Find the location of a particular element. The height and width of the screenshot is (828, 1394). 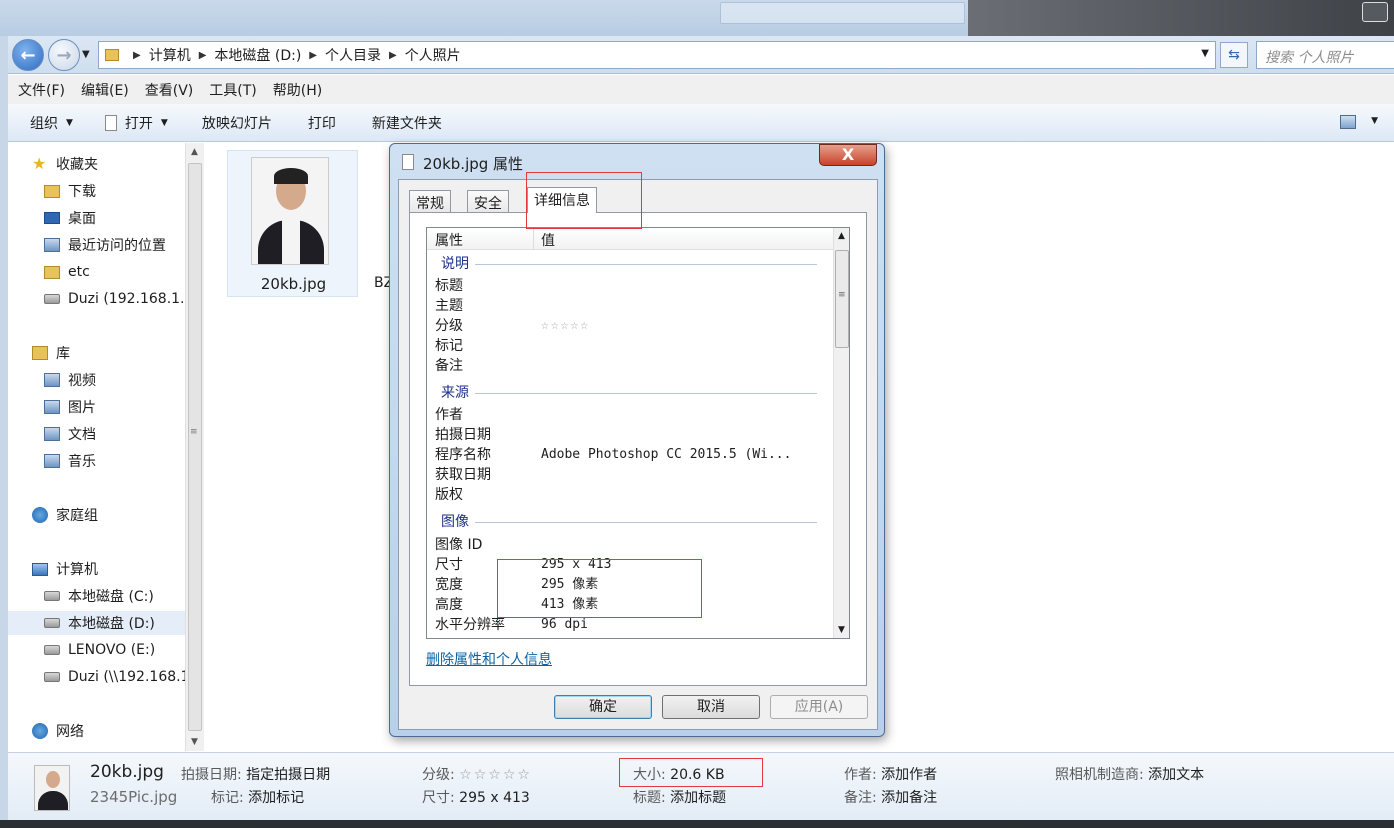

file-item-20kb: 20kb.jpg is located at coordinates (292, 223).